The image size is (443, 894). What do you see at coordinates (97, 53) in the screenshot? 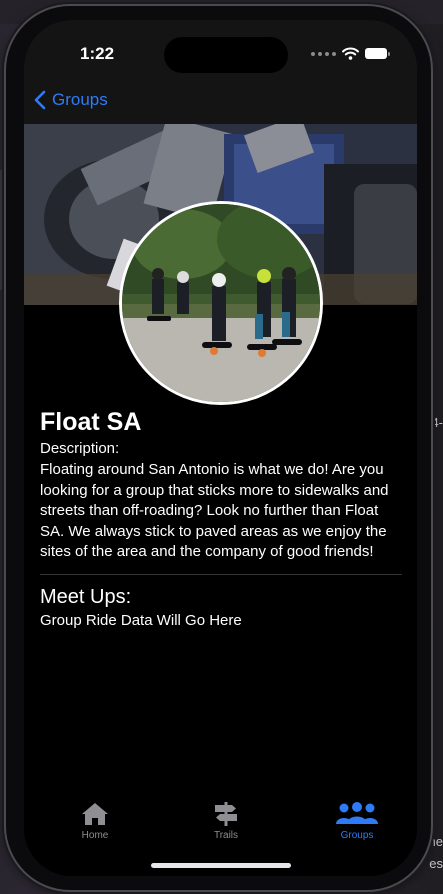
I see `status-time: 1:22` at bounding box center [97, 53].